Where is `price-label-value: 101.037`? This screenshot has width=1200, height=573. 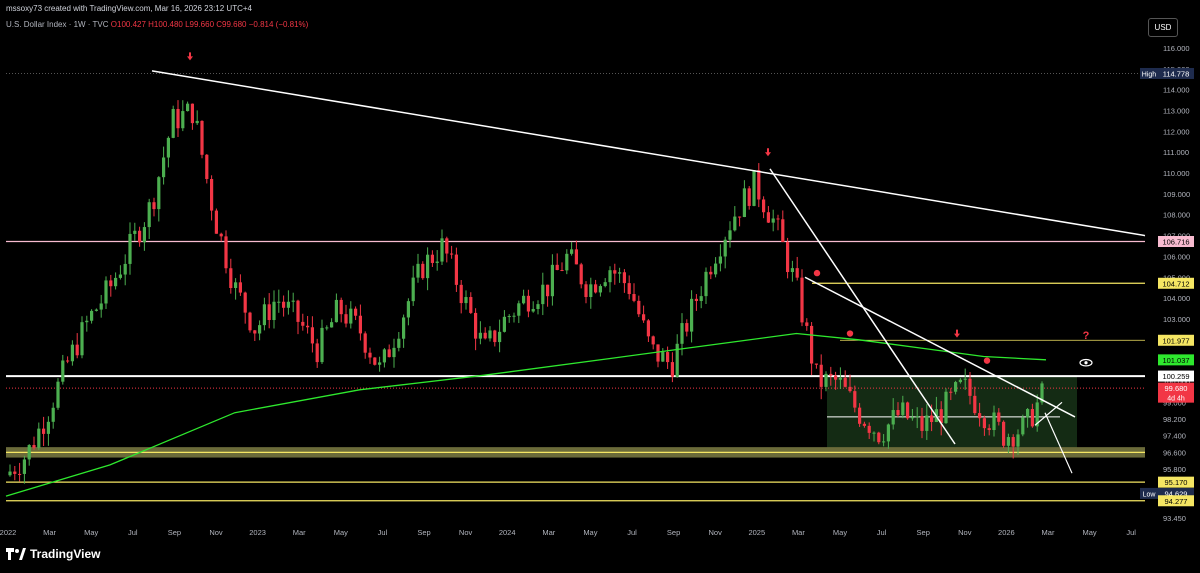 price-label-value: 101.037 is located at coordinates (1175, 360).